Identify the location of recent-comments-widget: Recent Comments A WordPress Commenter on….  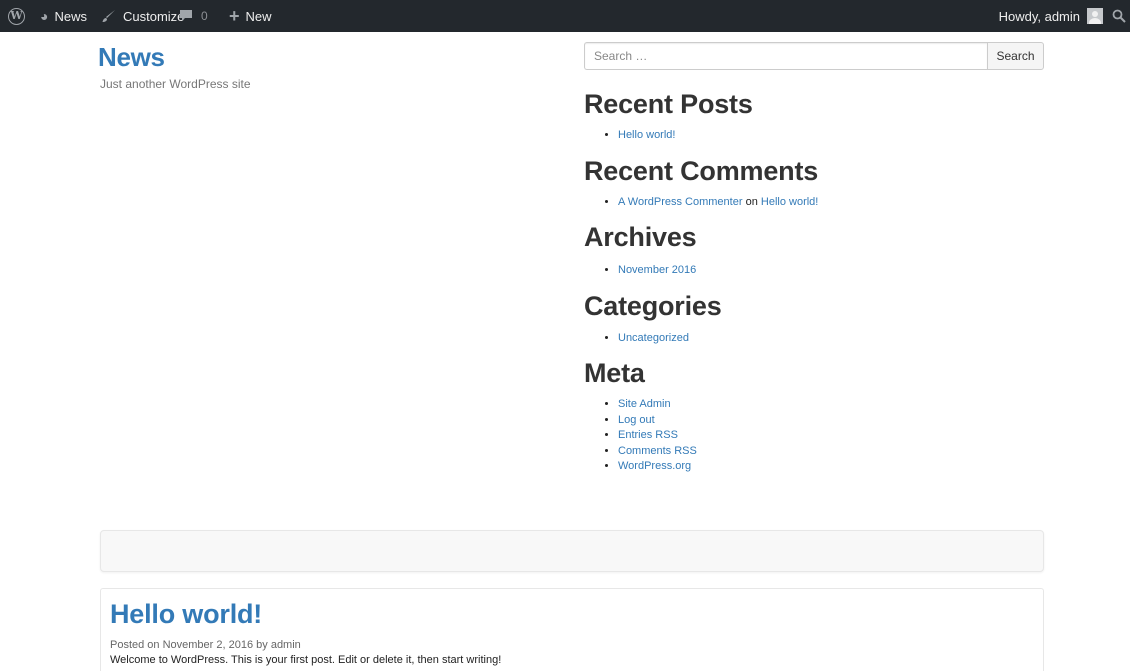
(814, 183).